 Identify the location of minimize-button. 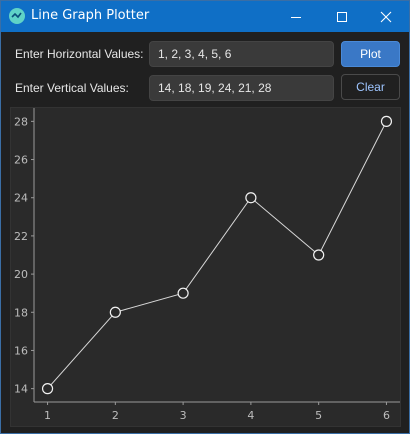
(296, 16).